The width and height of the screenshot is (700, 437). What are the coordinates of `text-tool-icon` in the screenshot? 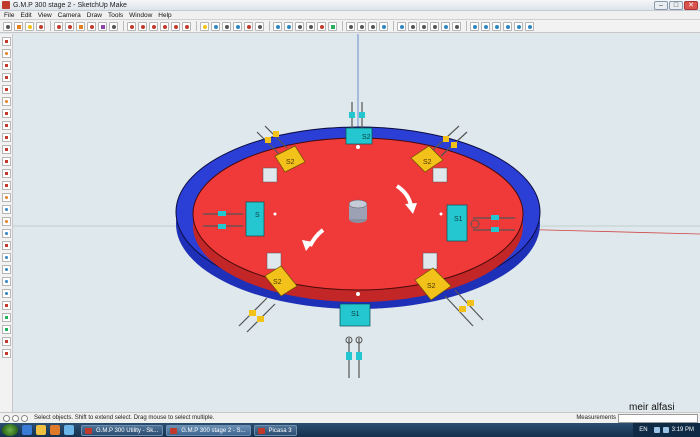 It's located at (237, 26).